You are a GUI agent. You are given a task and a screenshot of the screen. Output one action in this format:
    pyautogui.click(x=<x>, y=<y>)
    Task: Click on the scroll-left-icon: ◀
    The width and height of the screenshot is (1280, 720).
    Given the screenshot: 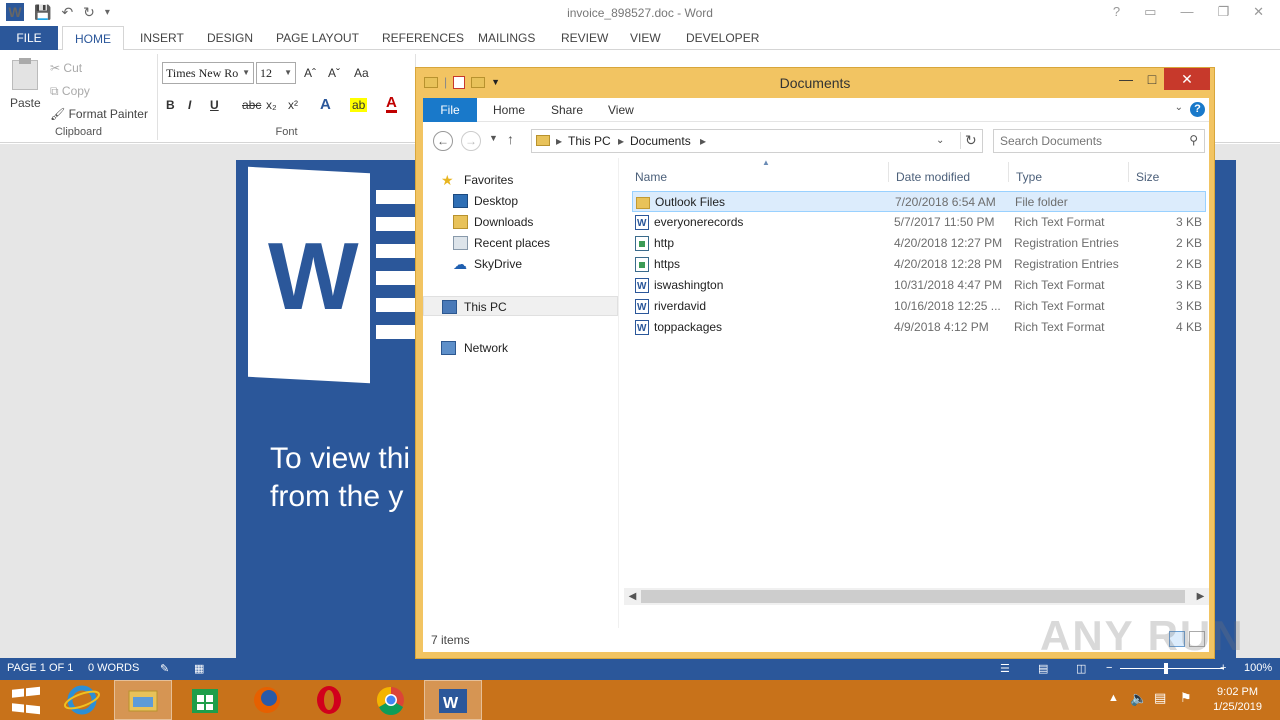 What is the action you would take?
    pyautogui.click(x=632, y=596)
    